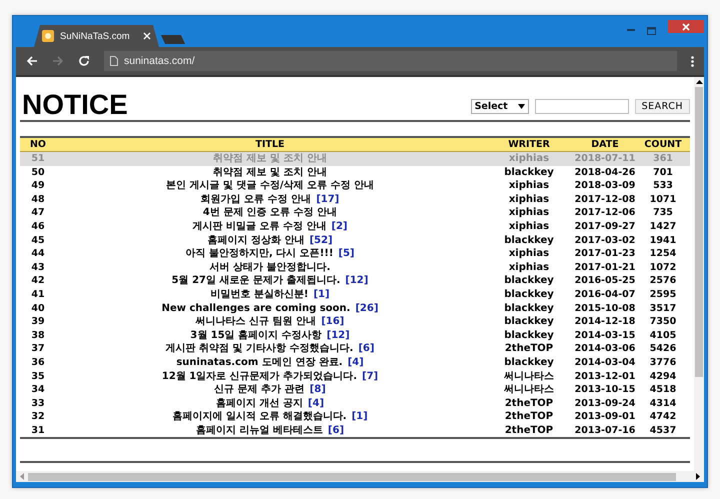 Image resolution: width=720 pixels, height=499 pixels. I want to click on post-title-link: 홈페이지에 일시적 오류 해결했습니다., so click(259, 416).